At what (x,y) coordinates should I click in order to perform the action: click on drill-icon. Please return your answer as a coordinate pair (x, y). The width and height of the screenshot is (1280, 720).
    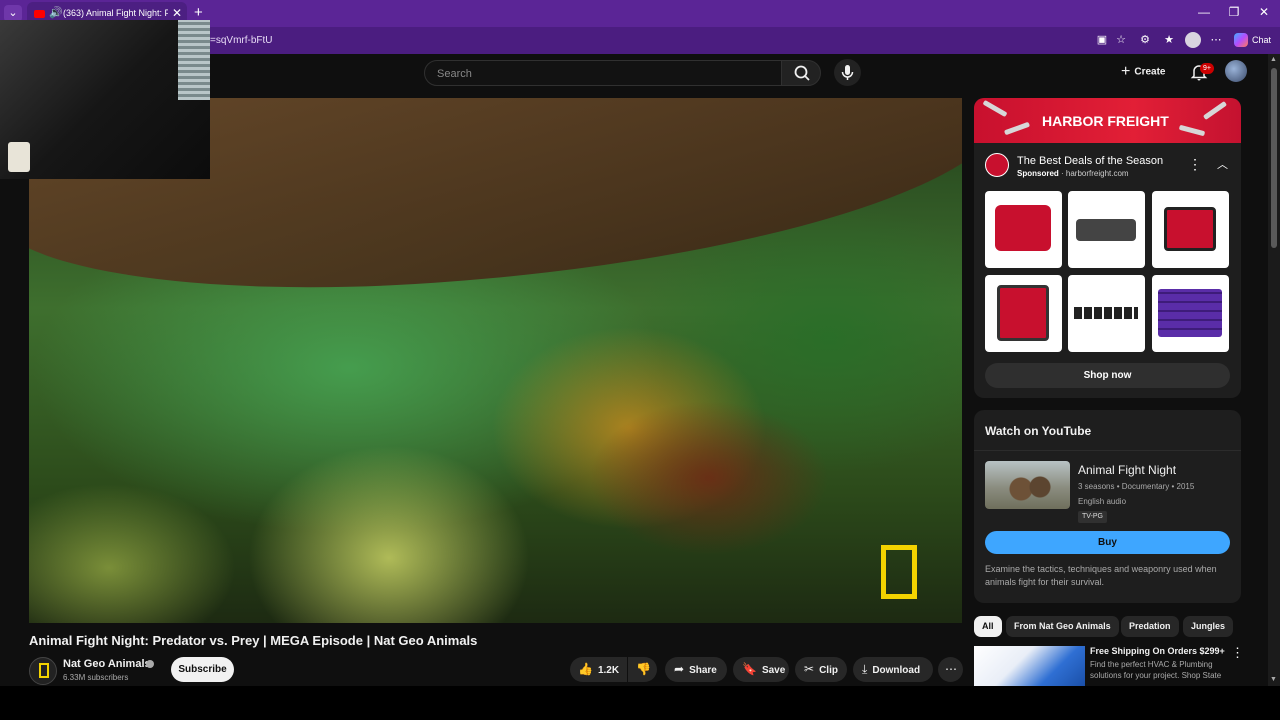
    Looking at the image, I should click on (1192, 130).